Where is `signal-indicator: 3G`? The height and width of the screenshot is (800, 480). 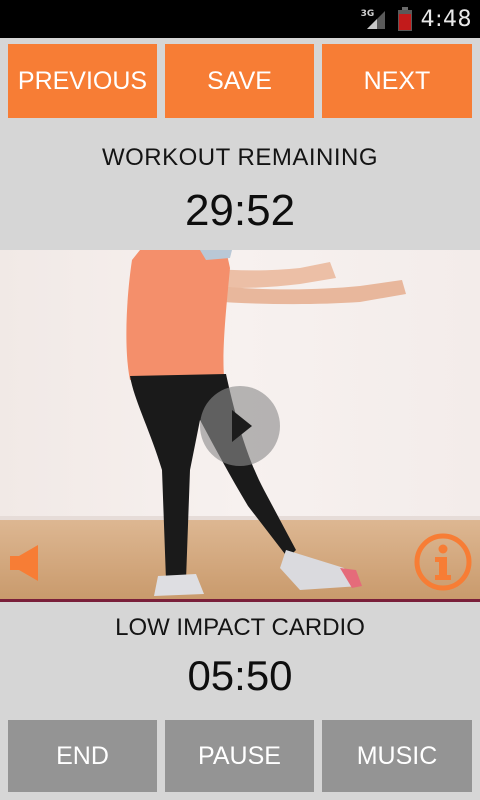
signal-indicator: 3G is located at coordinates (375, 19).